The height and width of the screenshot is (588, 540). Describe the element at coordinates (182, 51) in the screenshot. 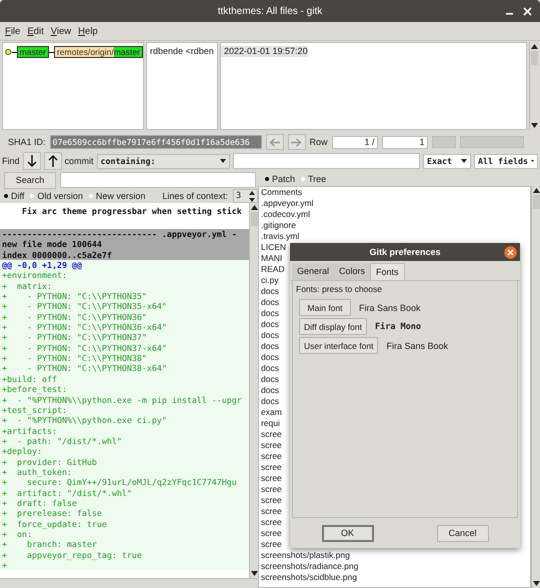

I see `author-text: rdbende <rdben` at that location.